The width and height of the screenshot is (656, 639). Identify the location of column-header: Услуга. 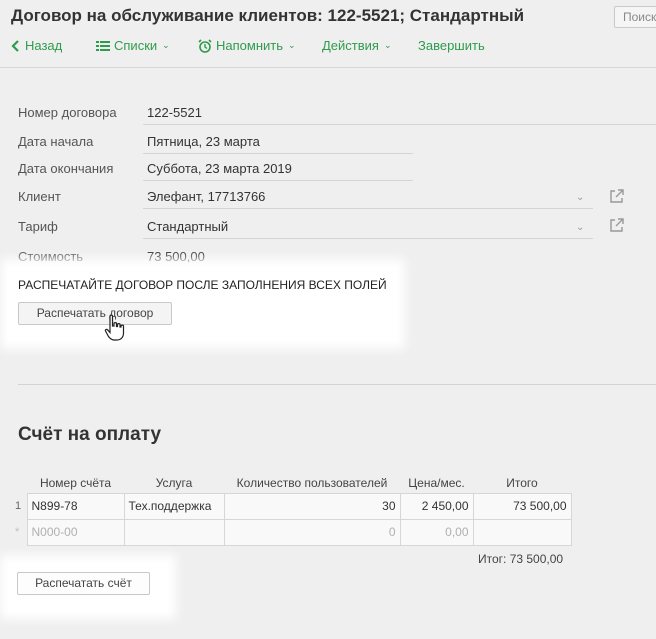
(174, 483).